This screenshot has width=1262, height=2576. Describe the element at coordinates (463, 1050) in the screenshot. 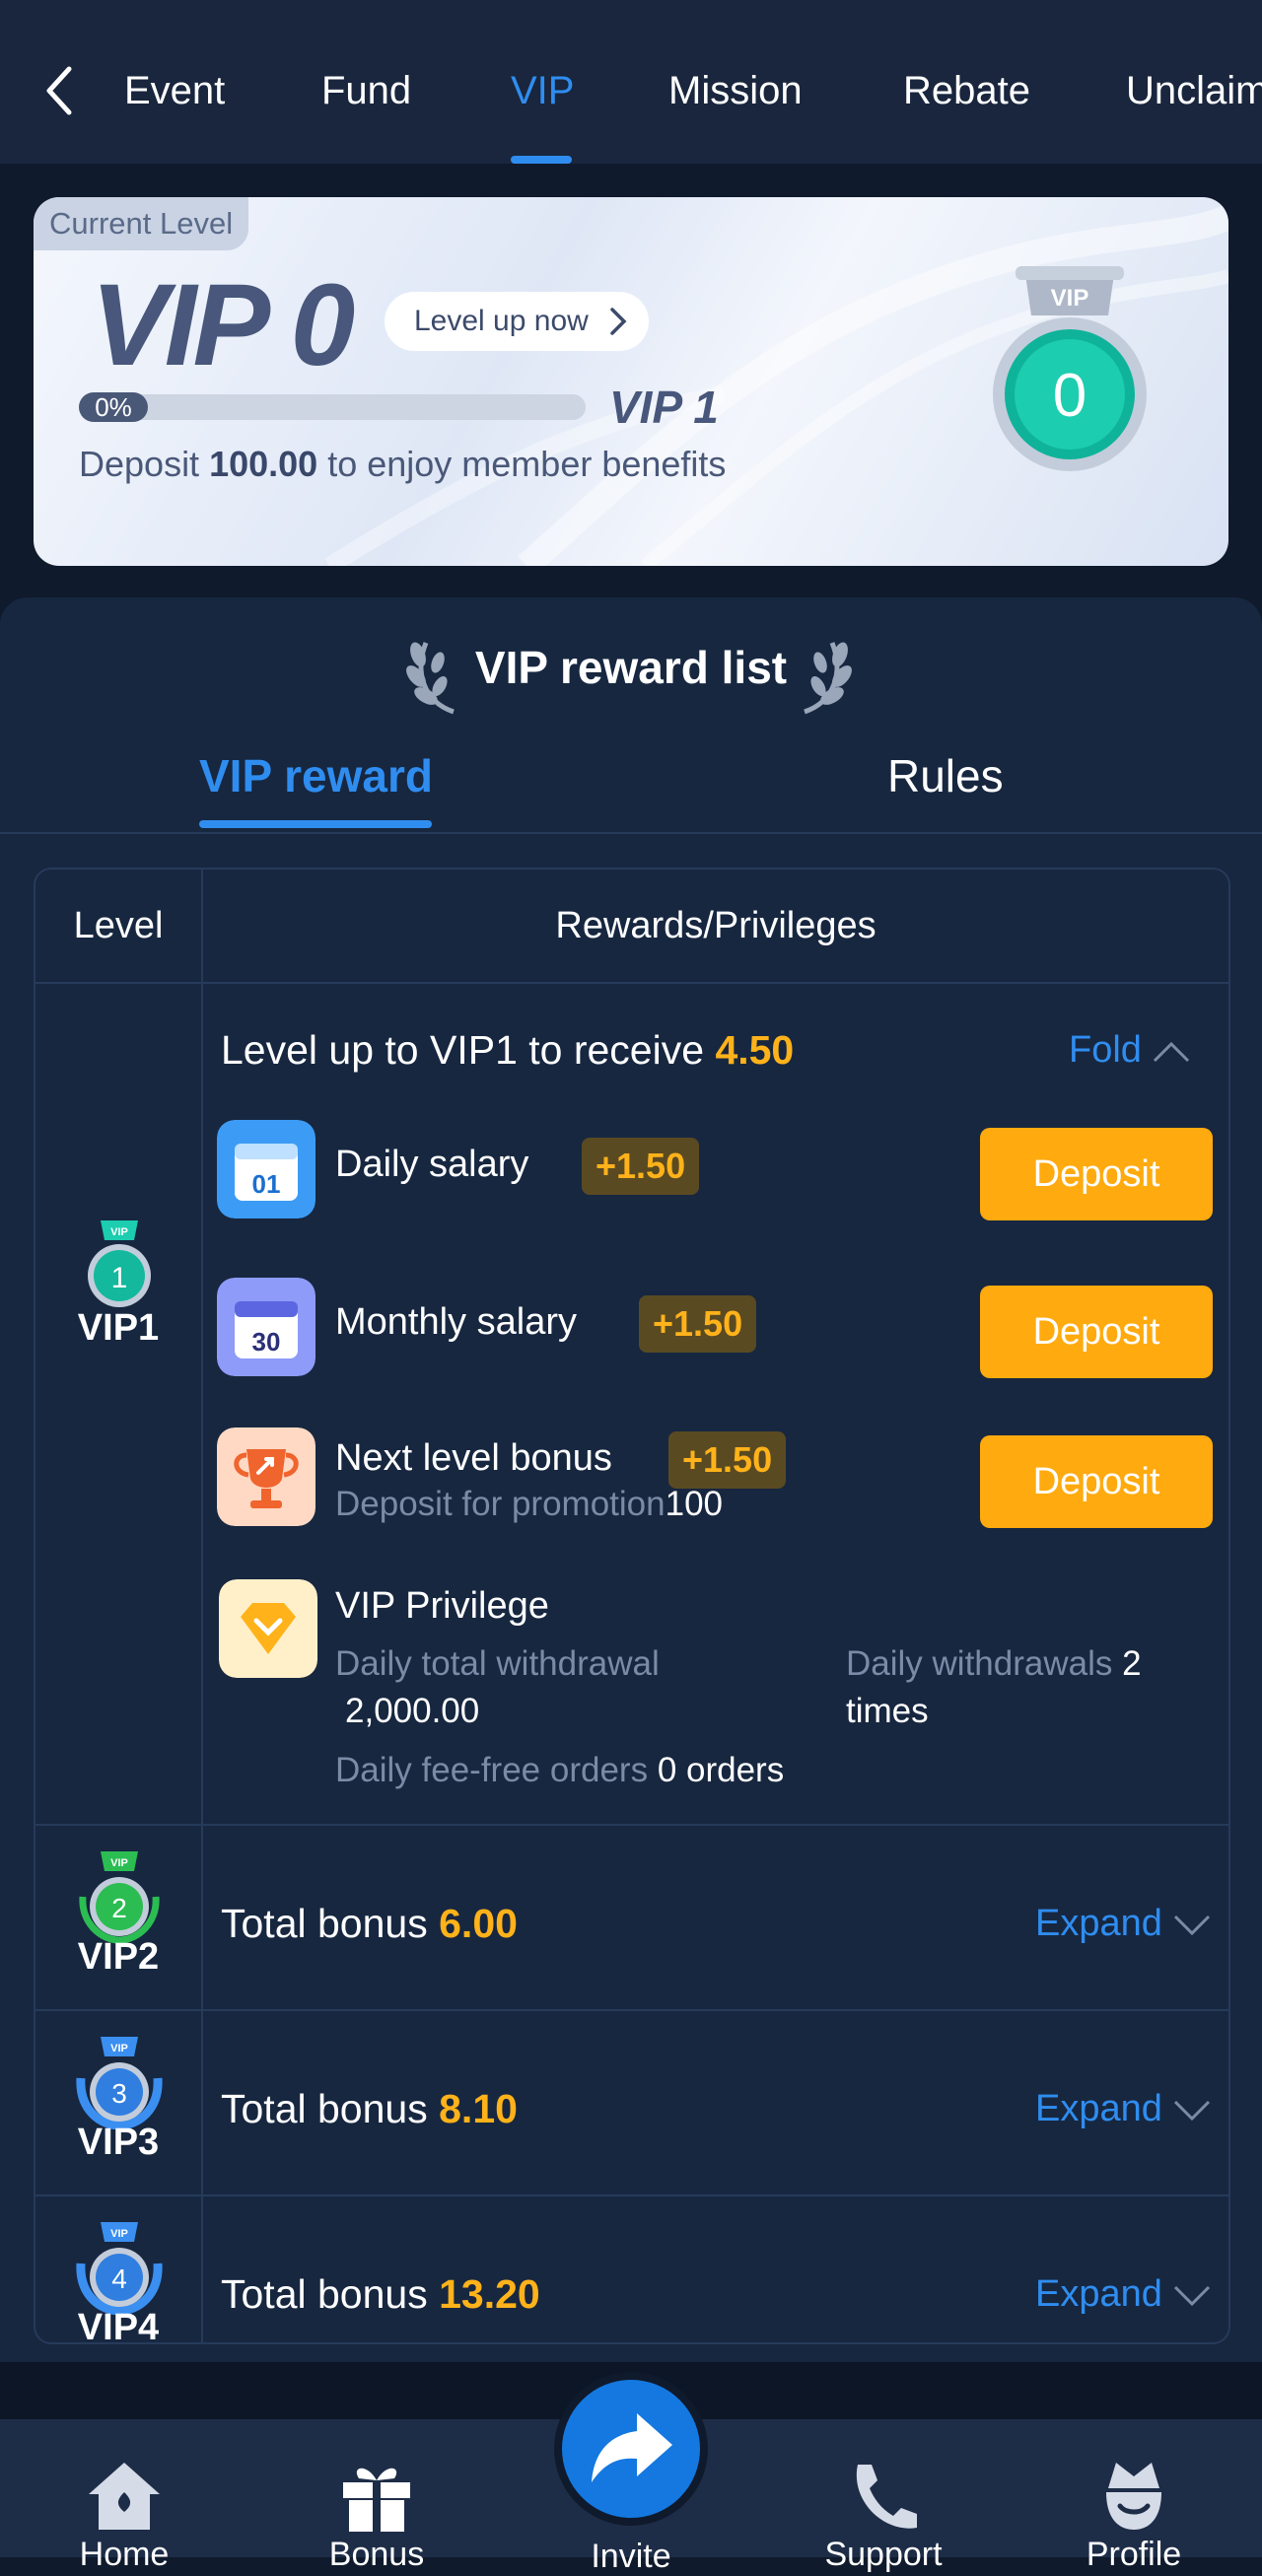

I see `vip1-title-prefix: Level up to VIP1 to receive` at that location.